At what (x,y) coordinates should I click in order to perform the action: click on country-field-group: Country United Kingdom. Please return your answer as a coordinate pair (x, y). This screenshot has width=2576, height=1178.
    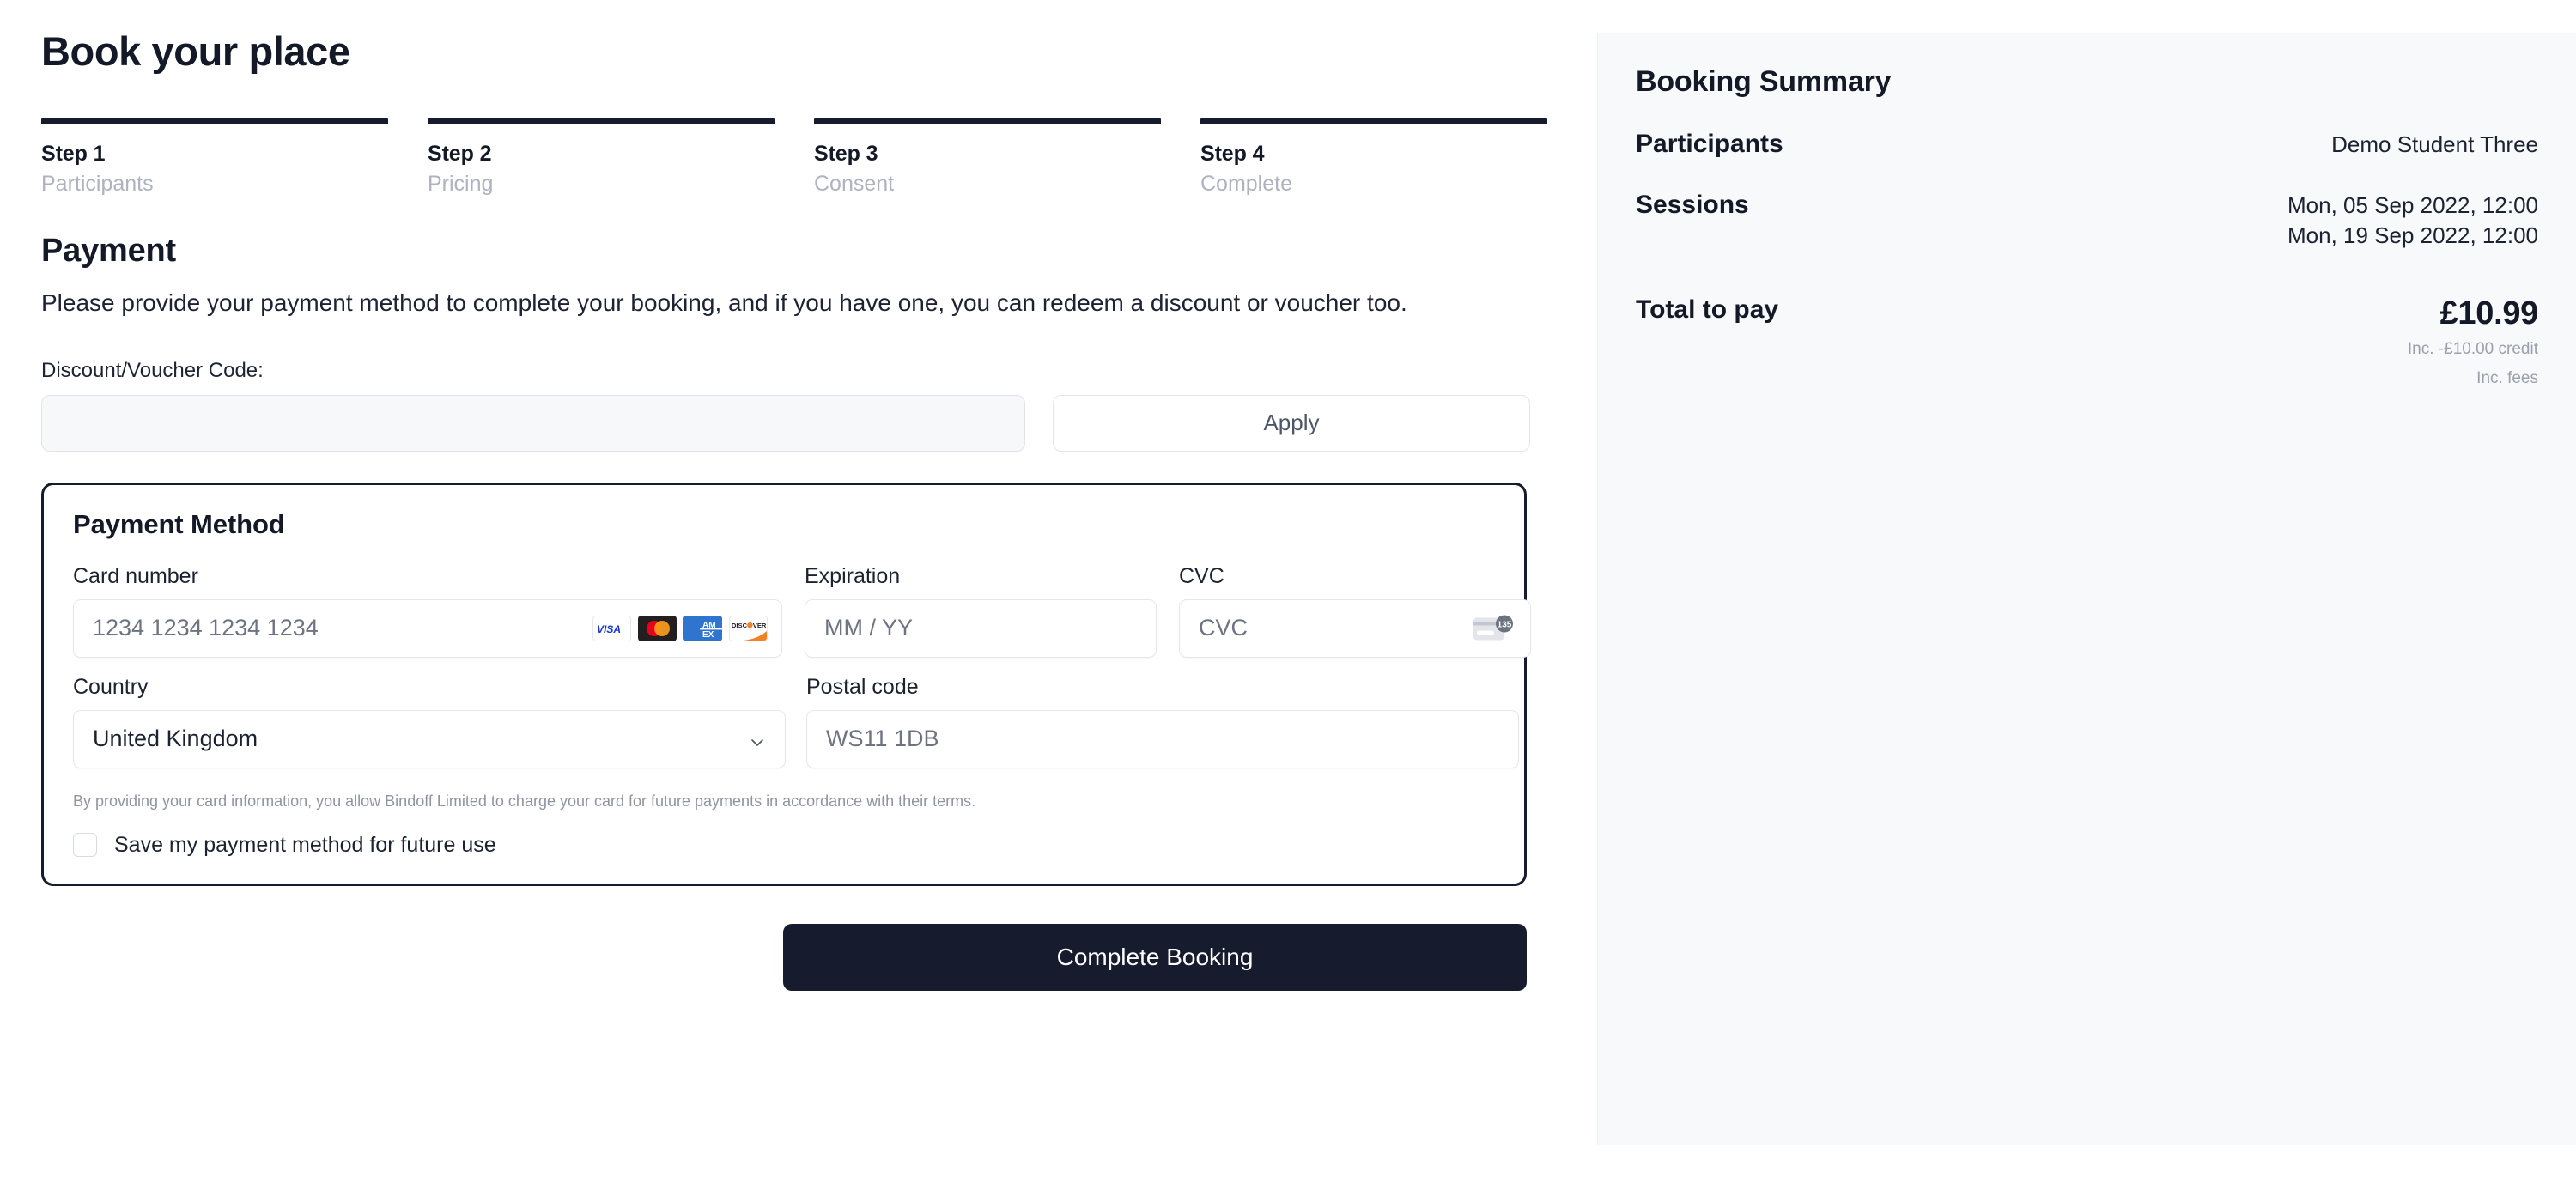
    Looking at the image, I should click on (430, 722).